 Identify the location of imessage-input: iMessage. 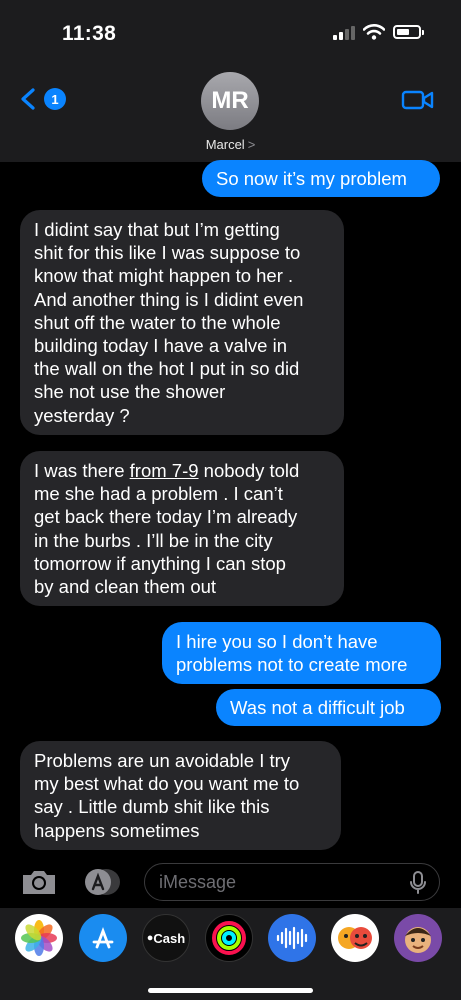
(292, 882).